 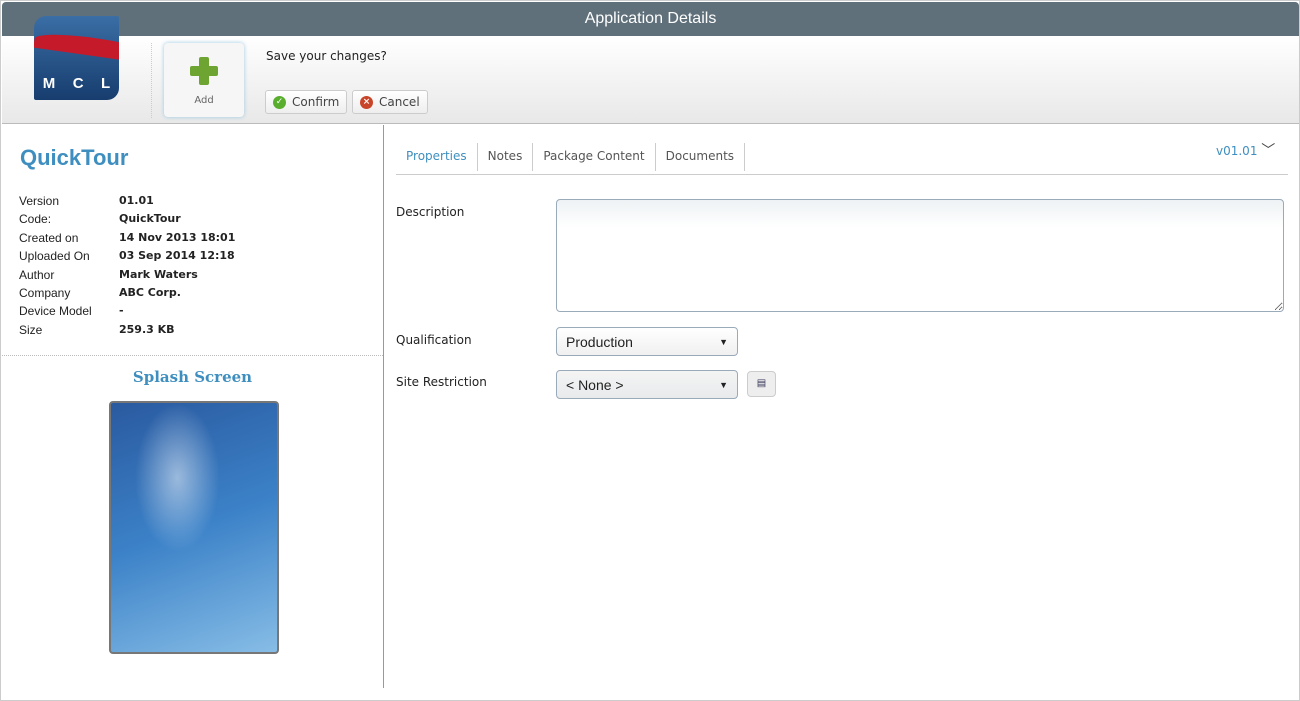 I want to click on description-input, so click(x=920, y=255).